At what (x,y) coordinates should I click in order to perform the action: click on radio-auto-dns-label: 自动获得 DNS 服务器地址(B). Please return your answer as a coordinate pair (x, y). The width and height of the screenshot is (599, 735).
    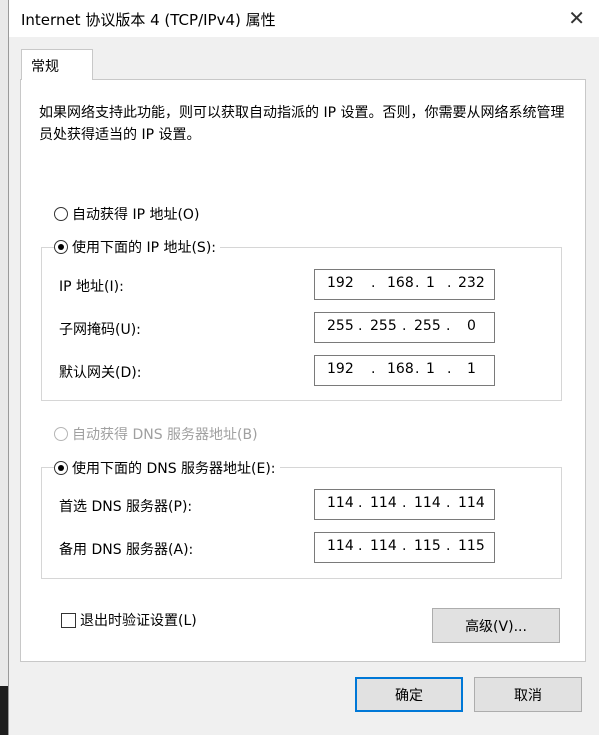
    Looking at the image, I should click on (165, 435).